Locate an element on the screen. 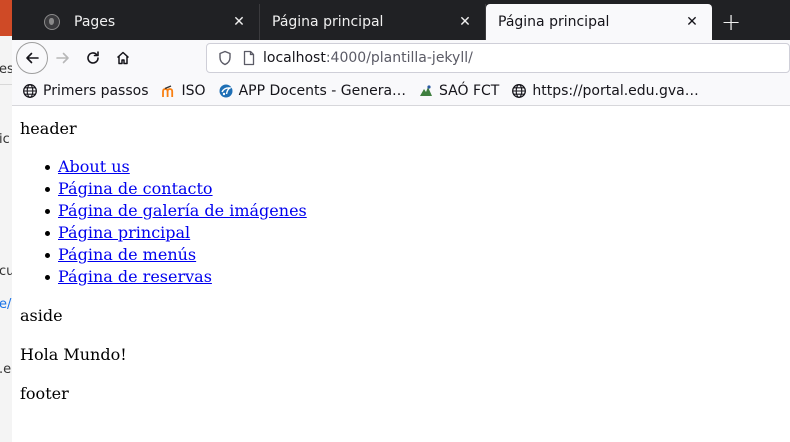  page-icon is located at coordinates (249, 58).